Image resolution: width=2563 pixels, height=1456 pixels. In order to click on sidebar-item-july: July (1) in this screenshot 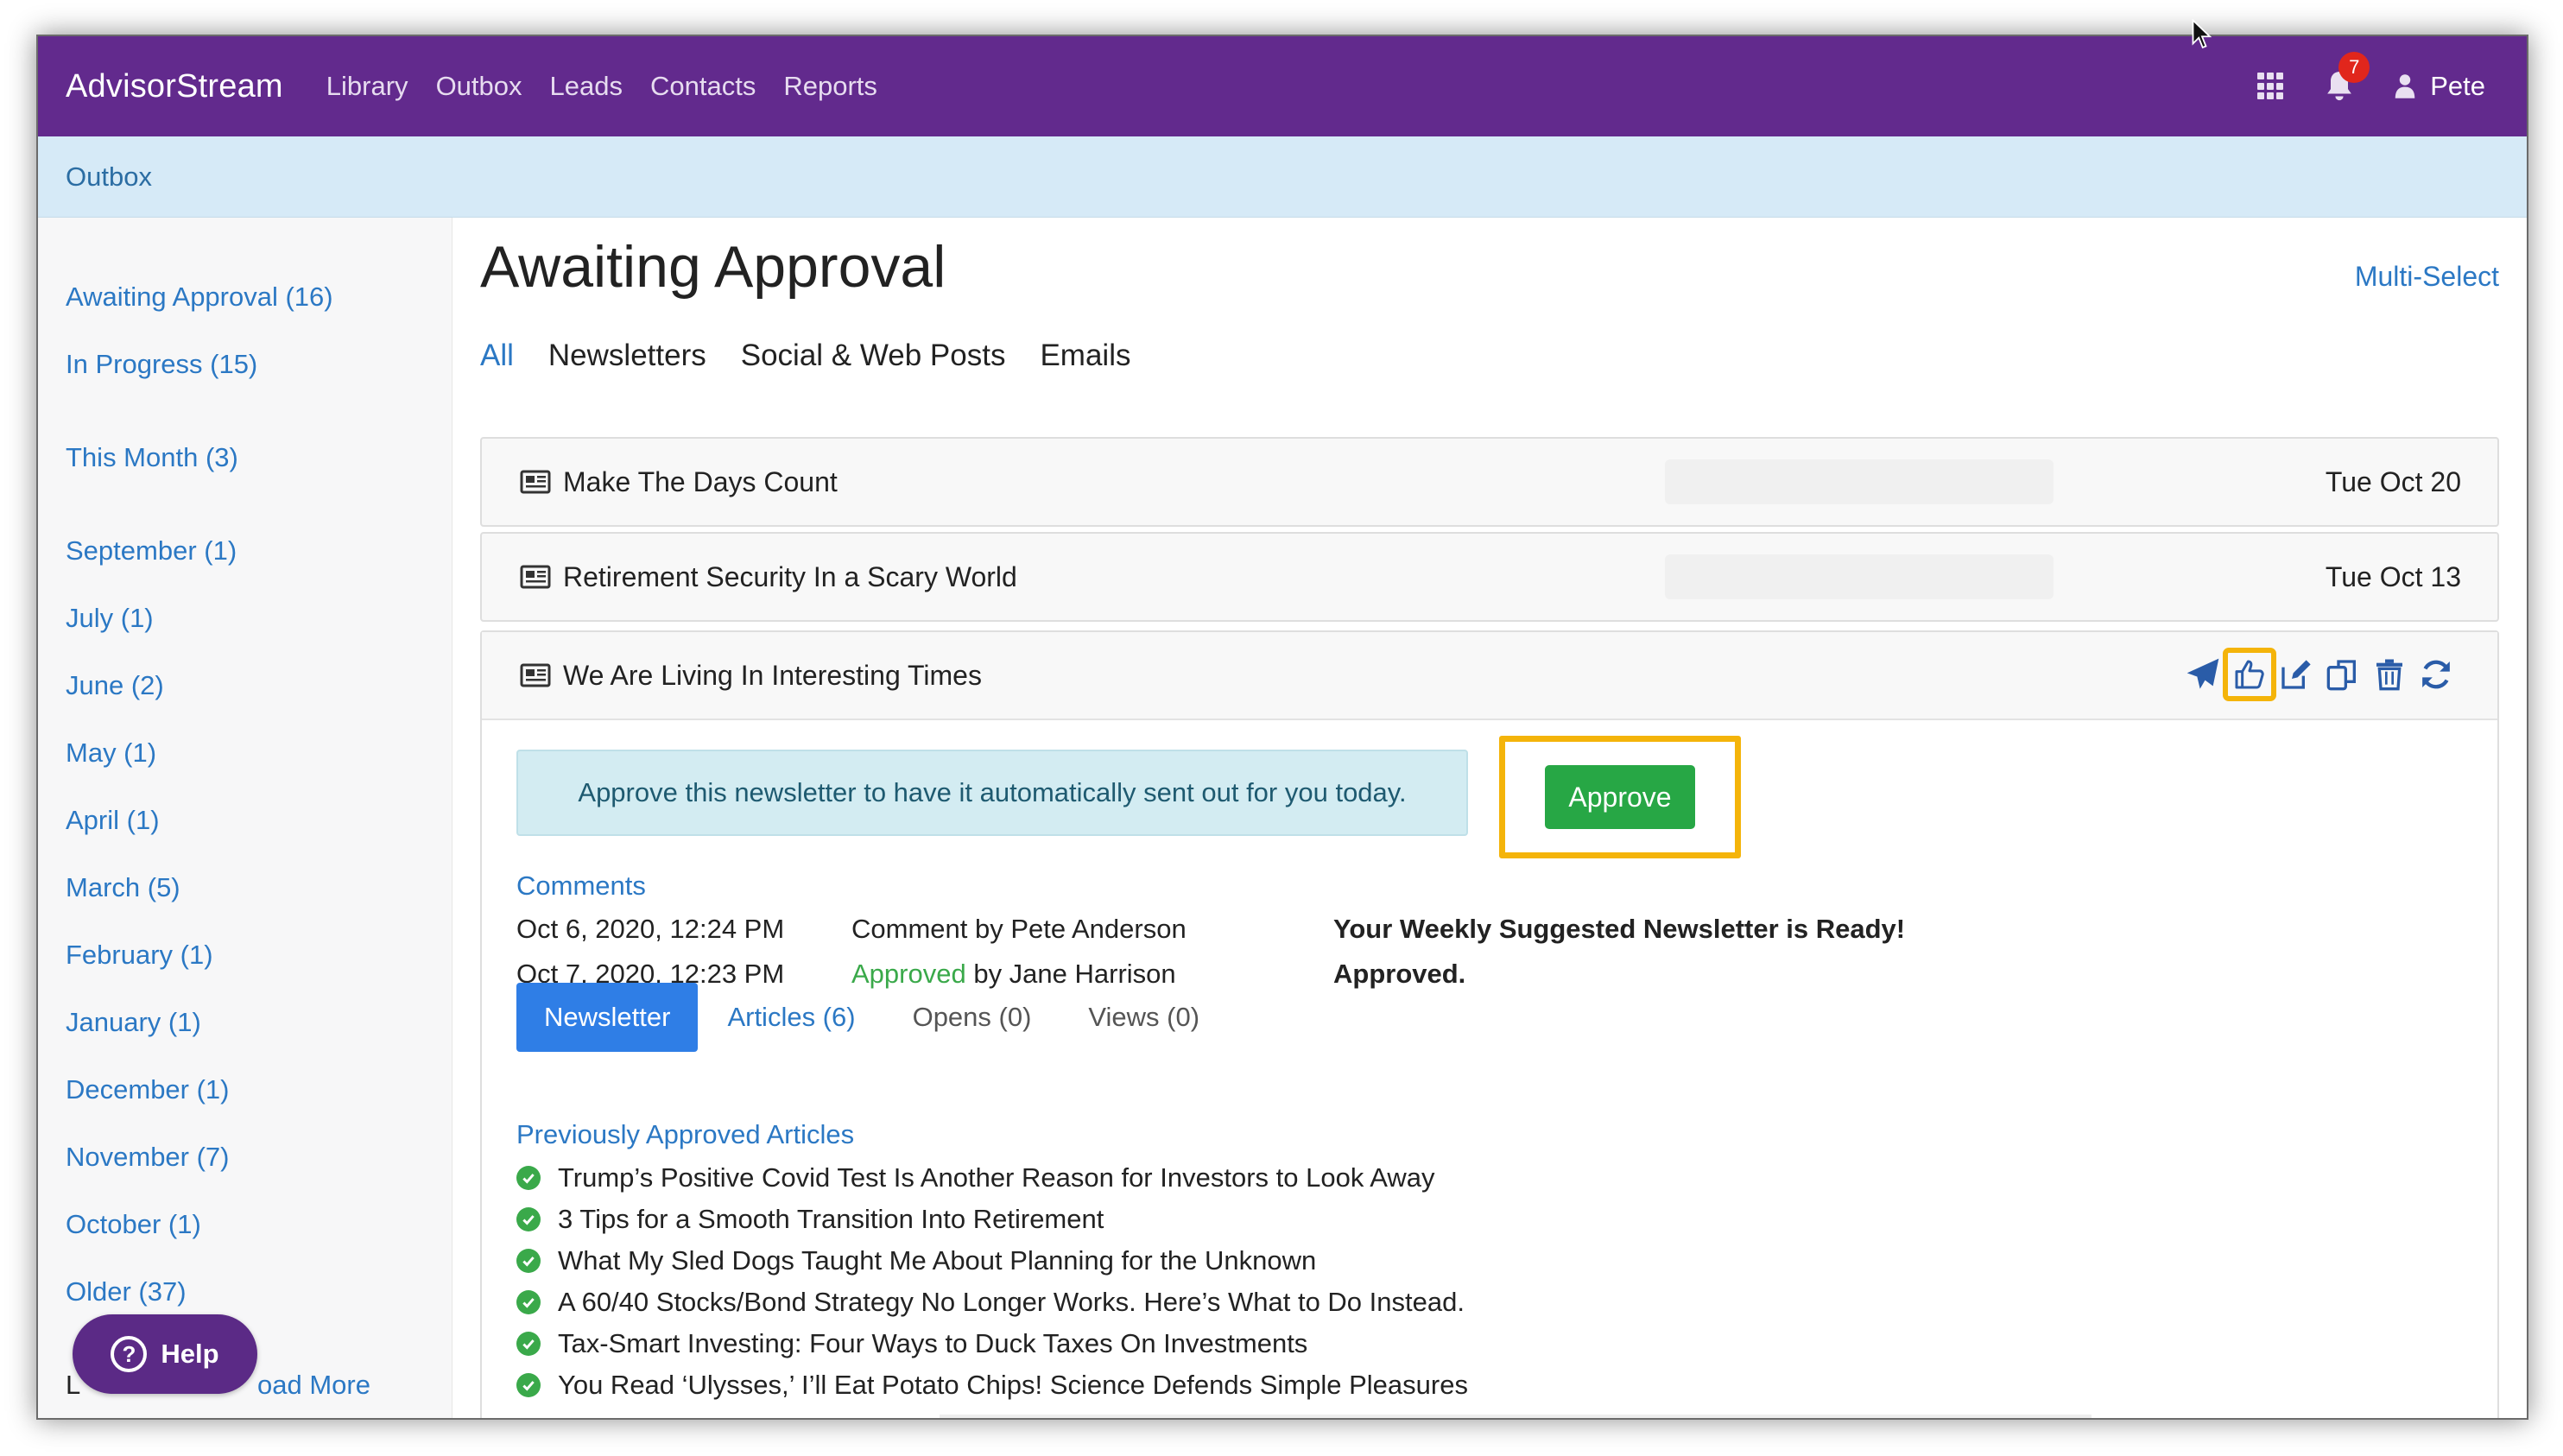, I will do `click(110, 619)`.